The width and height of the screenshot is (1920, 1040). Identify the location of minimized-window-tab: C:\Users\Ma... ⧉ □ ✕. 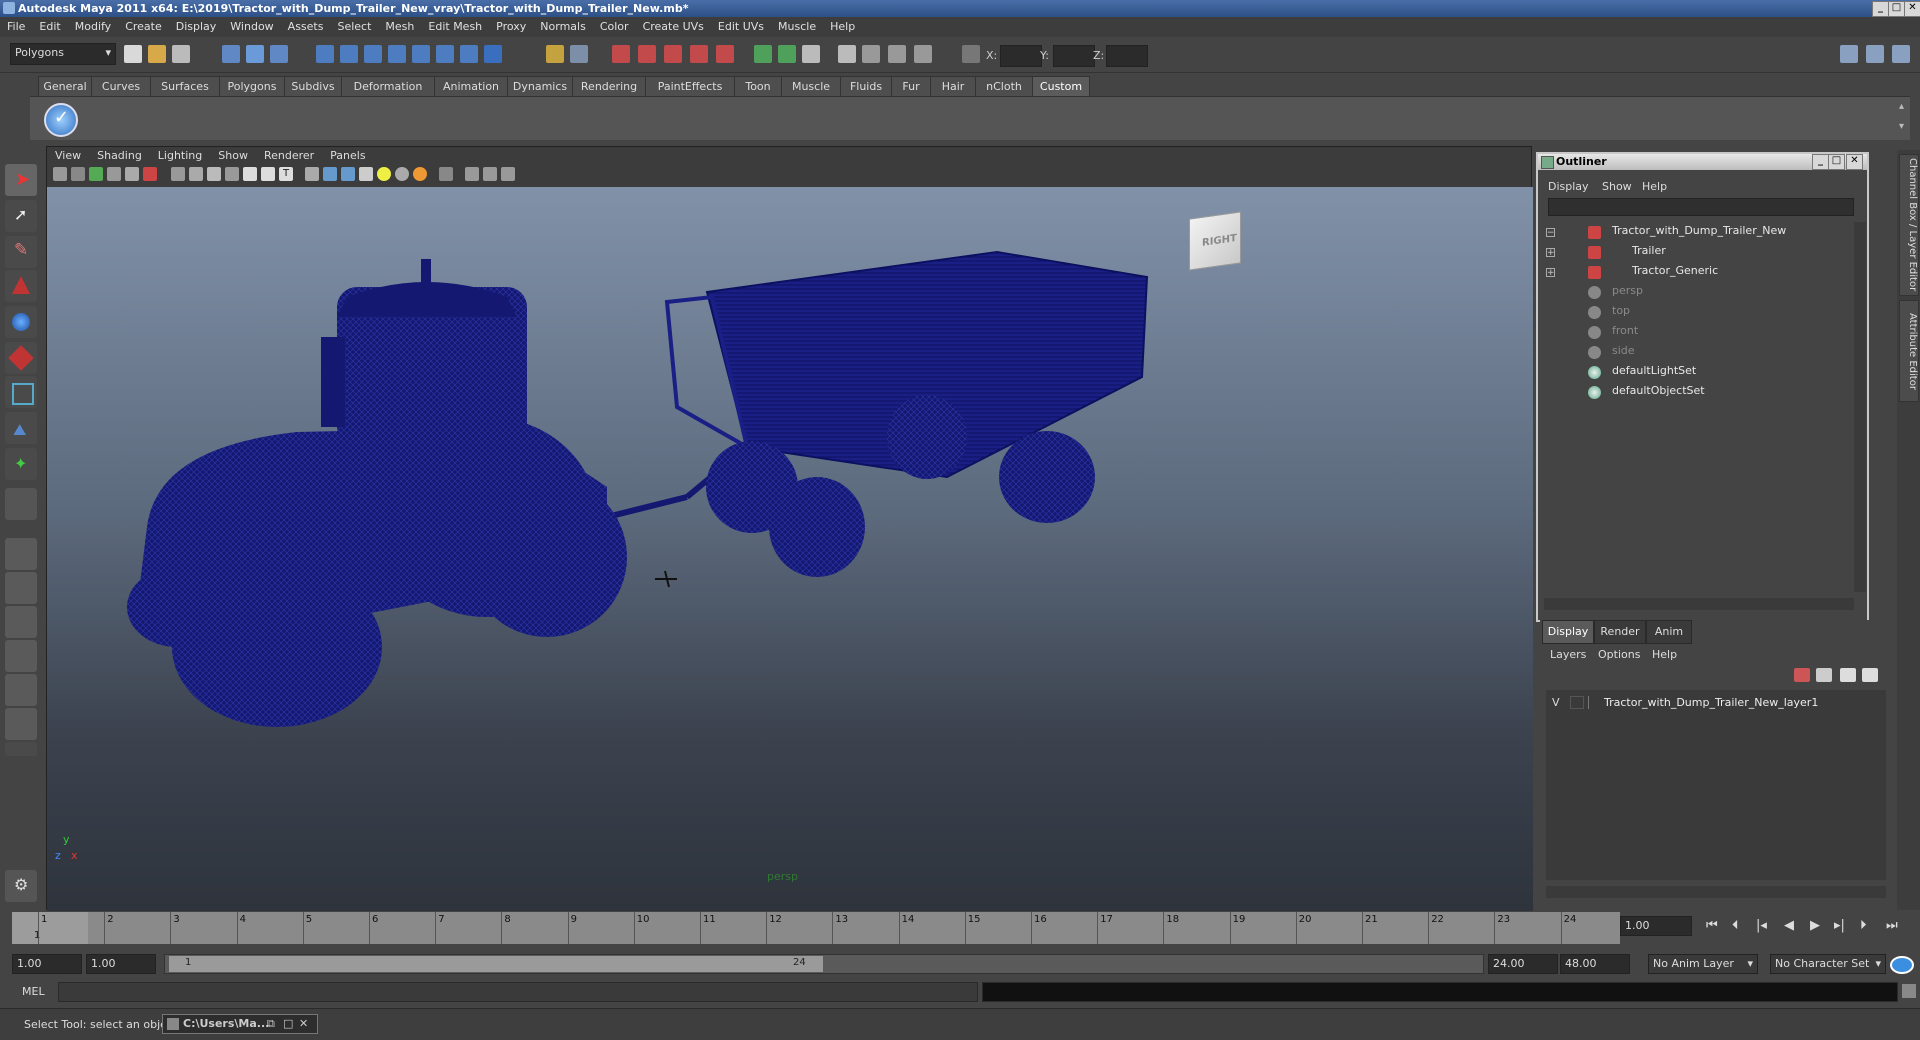
(240, 1024).